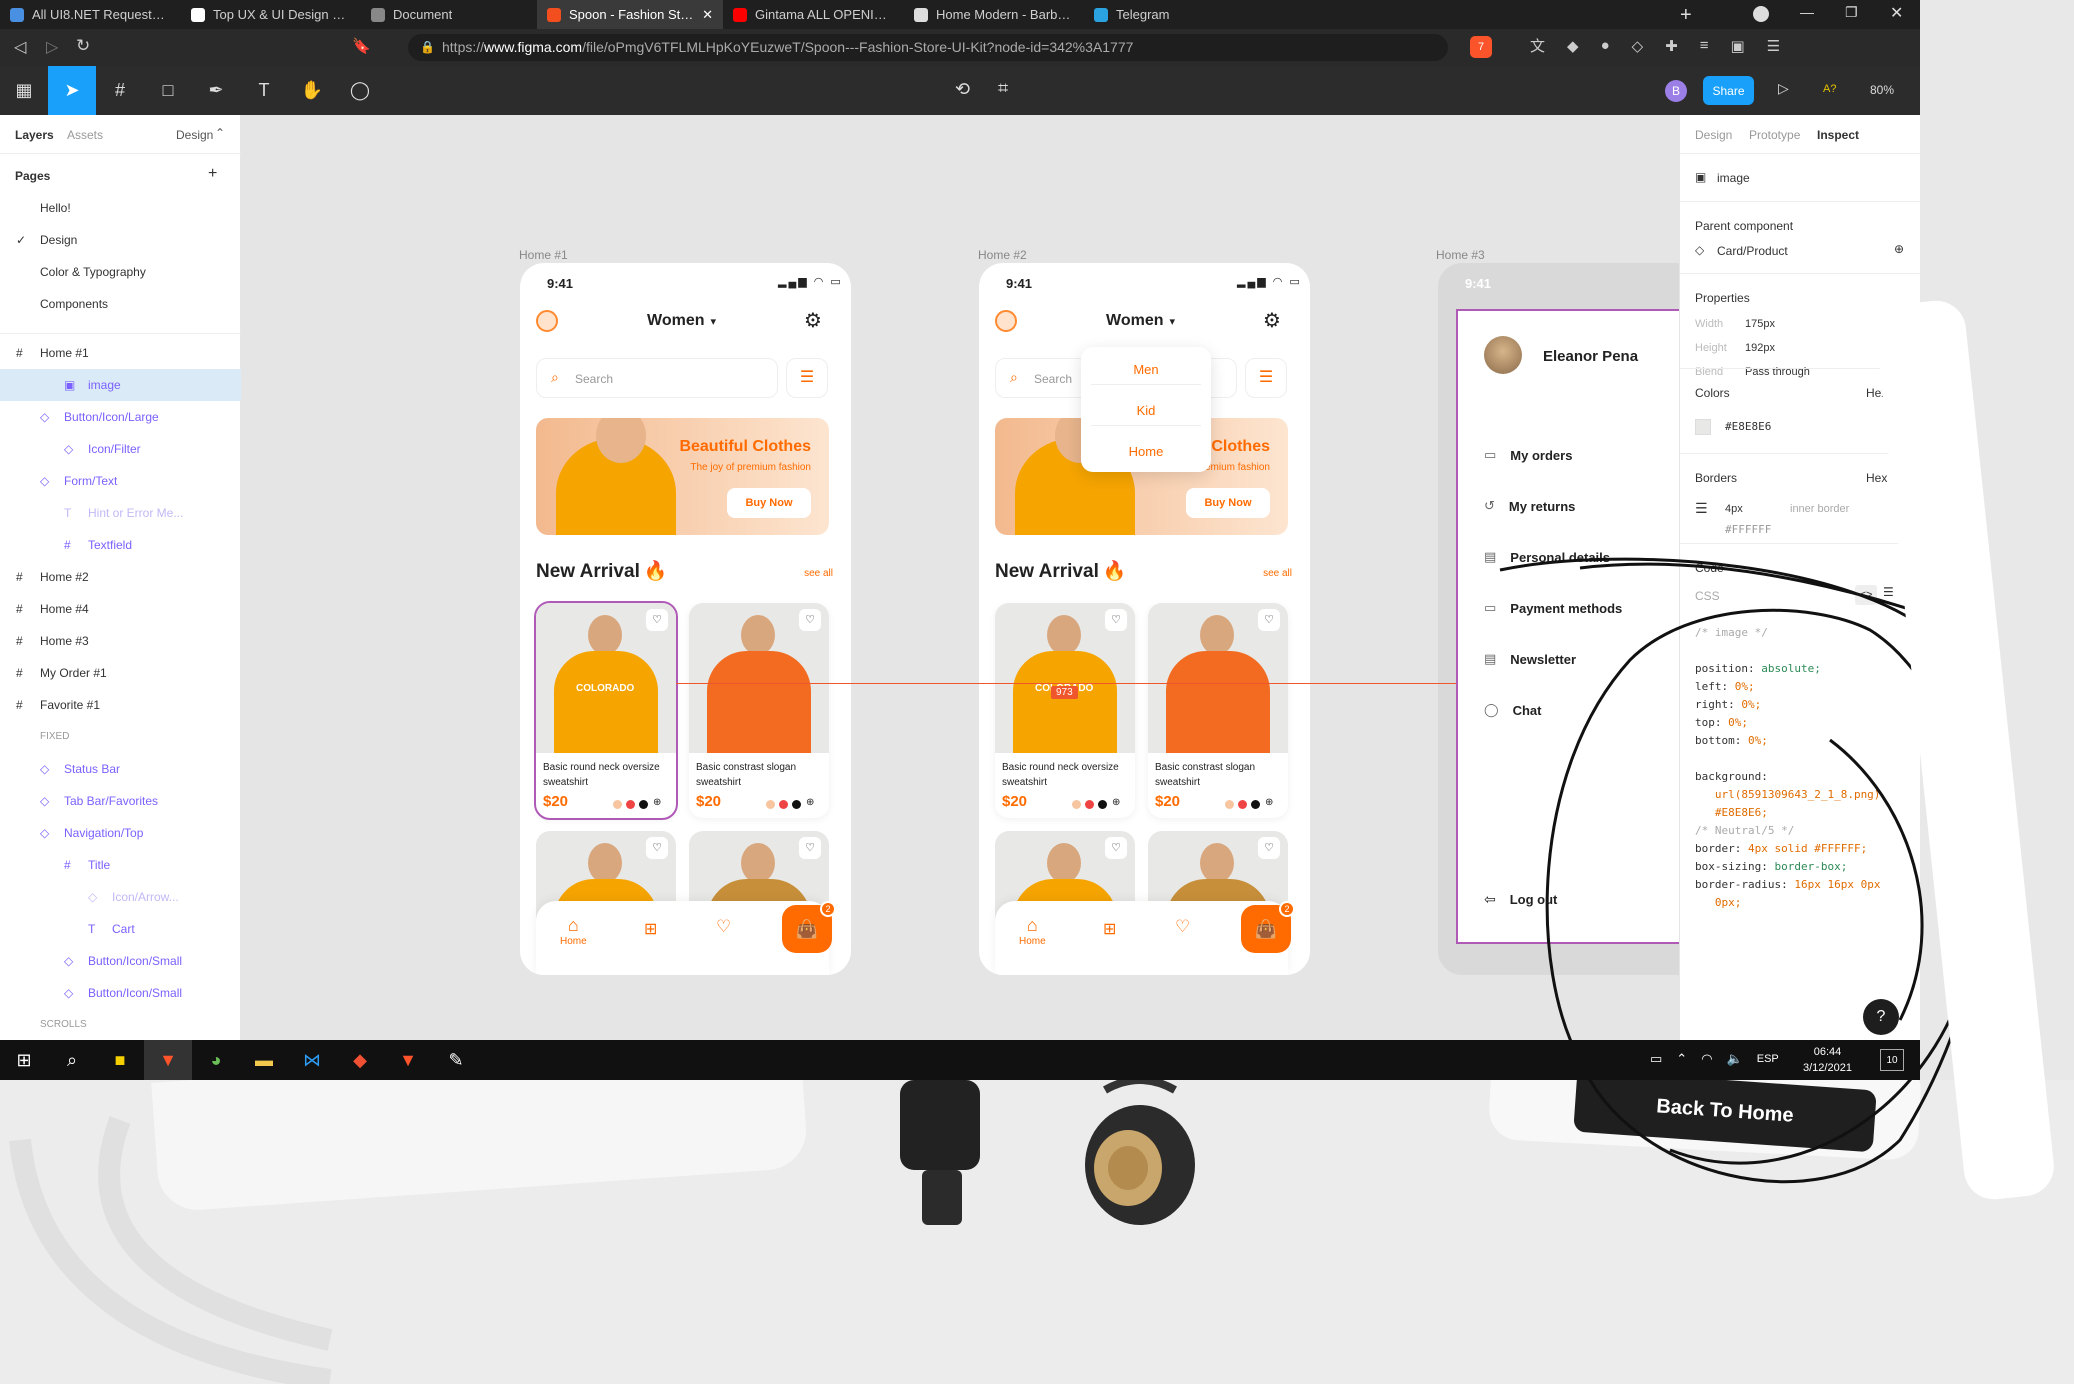  What do you see at coordinates (120, 272) in the screenshot?
I see `page-item-2: Color & Typography` at bounding box center [120, 272].